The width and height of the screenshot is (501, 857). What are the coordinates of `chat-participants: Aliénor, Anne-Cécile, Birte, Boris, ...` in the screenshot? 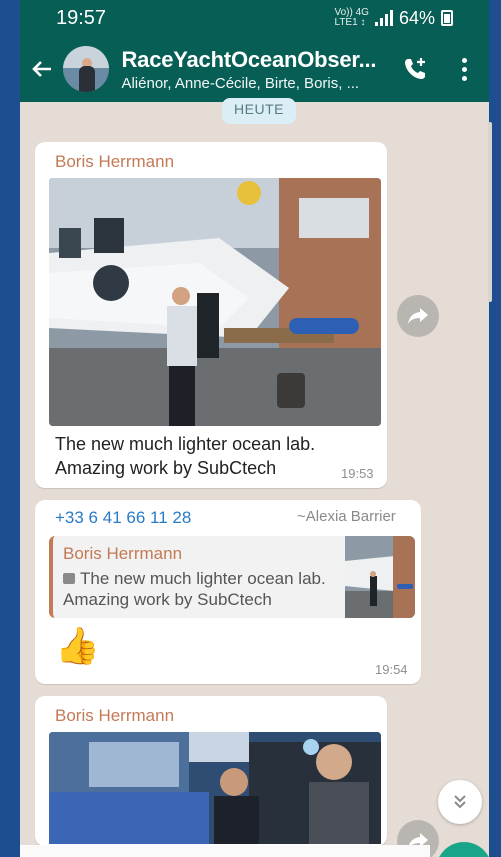 It's located at (240, 83).